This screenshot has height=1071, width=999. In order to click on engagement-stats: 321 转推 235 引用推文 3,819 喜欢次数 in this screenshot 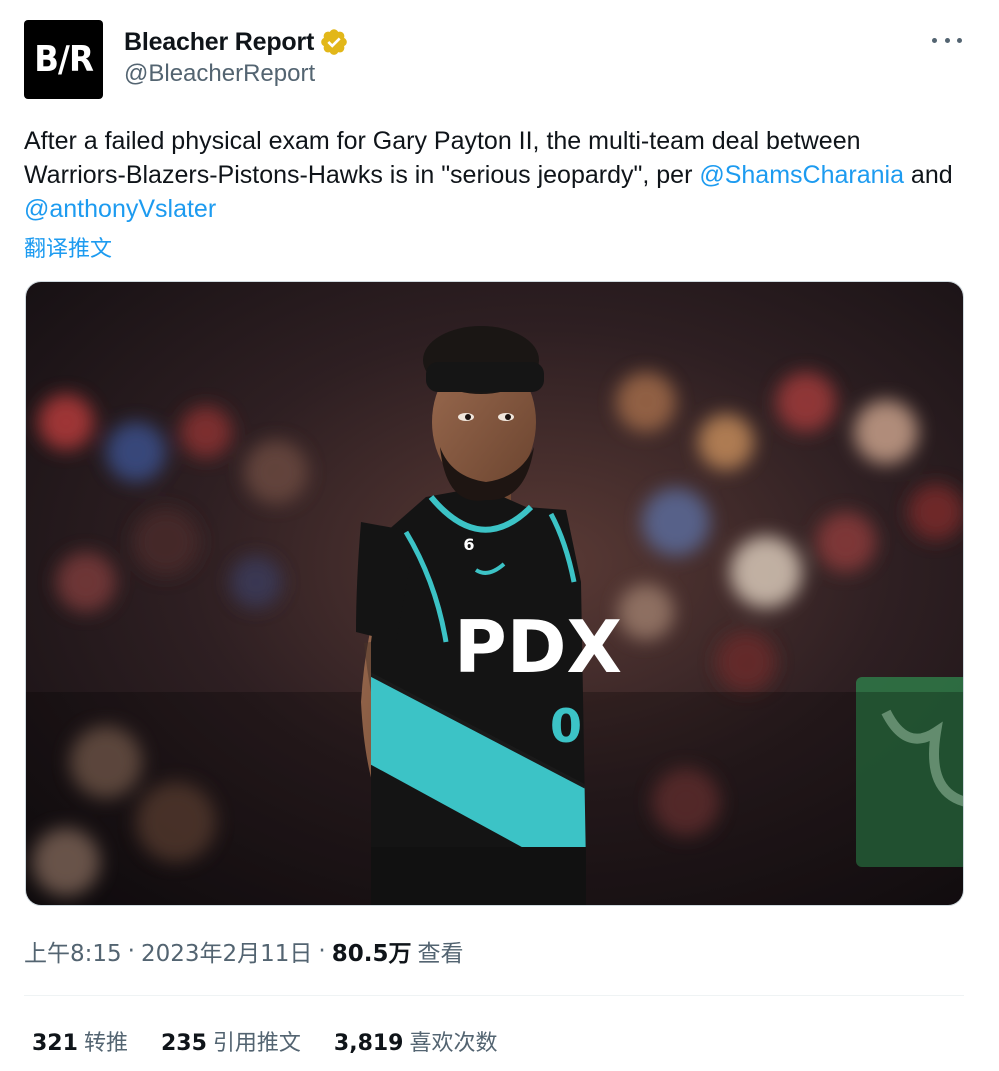, I will do `click(281, 1041)`.